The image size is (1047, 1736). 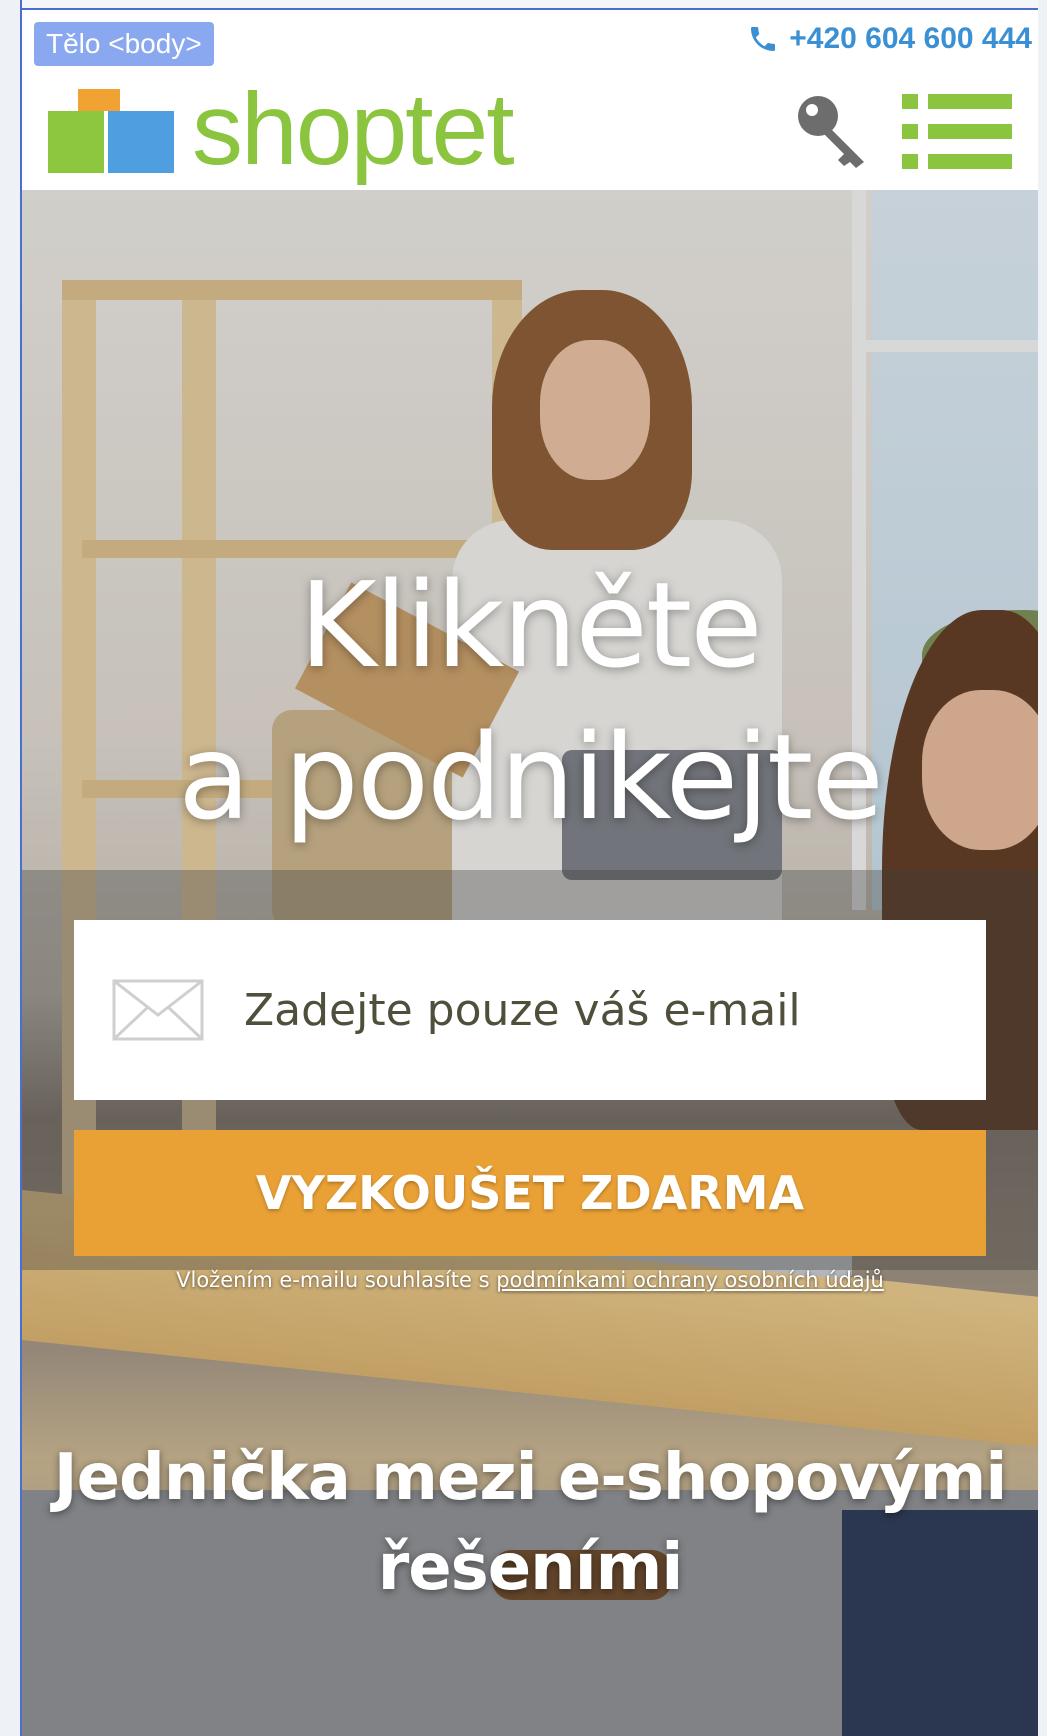 What do you see at coordinates (957, 132) in the screenshot?
I see `menu-icon` at bounding box center [957, 132].